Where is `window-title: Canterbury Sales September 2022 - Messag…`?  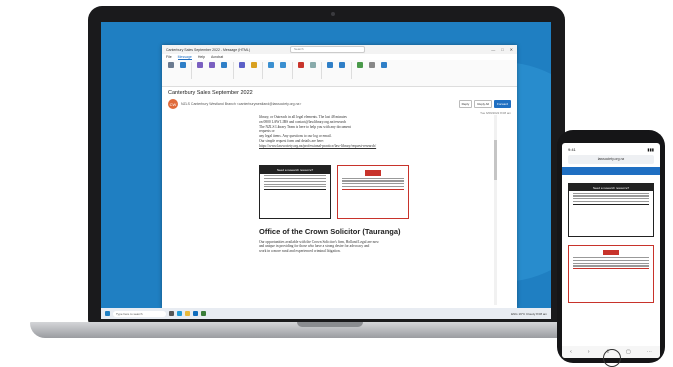 window-title: Canterbury Sales September 2022 - Messag… is located at coordinates (208, 49).